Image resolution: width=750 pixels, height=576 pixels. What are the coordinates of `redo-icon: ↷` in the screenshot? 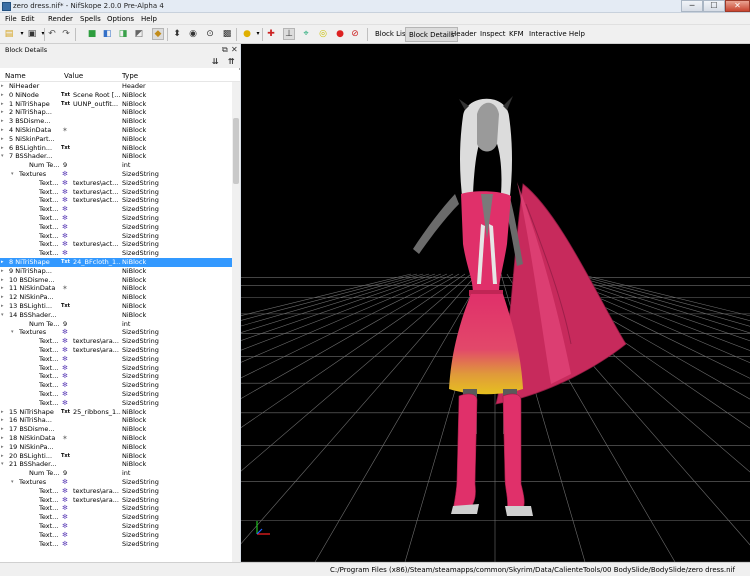 It's located at (66, 34).